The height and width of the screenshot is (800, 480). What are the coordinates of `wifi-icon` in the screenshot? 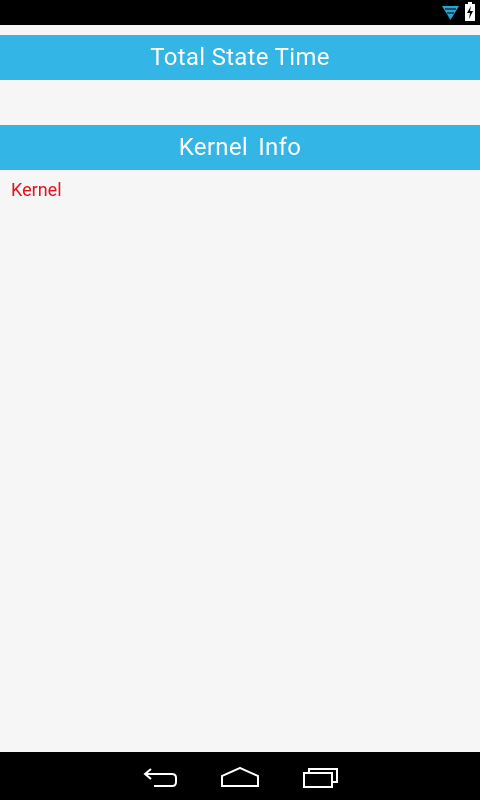 It's located at (450, 13).